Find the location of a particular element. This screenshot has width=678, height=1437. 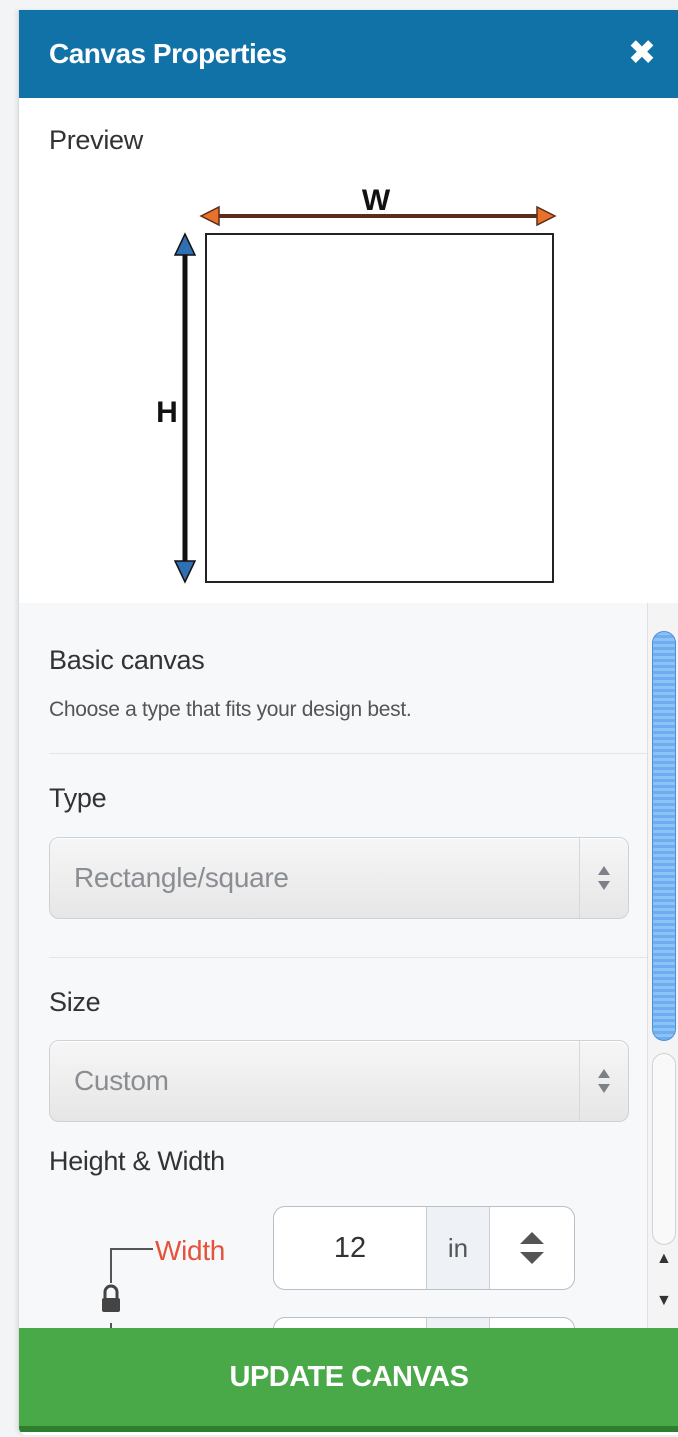

width-arrow-right-head is located at coordinates (546, 216).